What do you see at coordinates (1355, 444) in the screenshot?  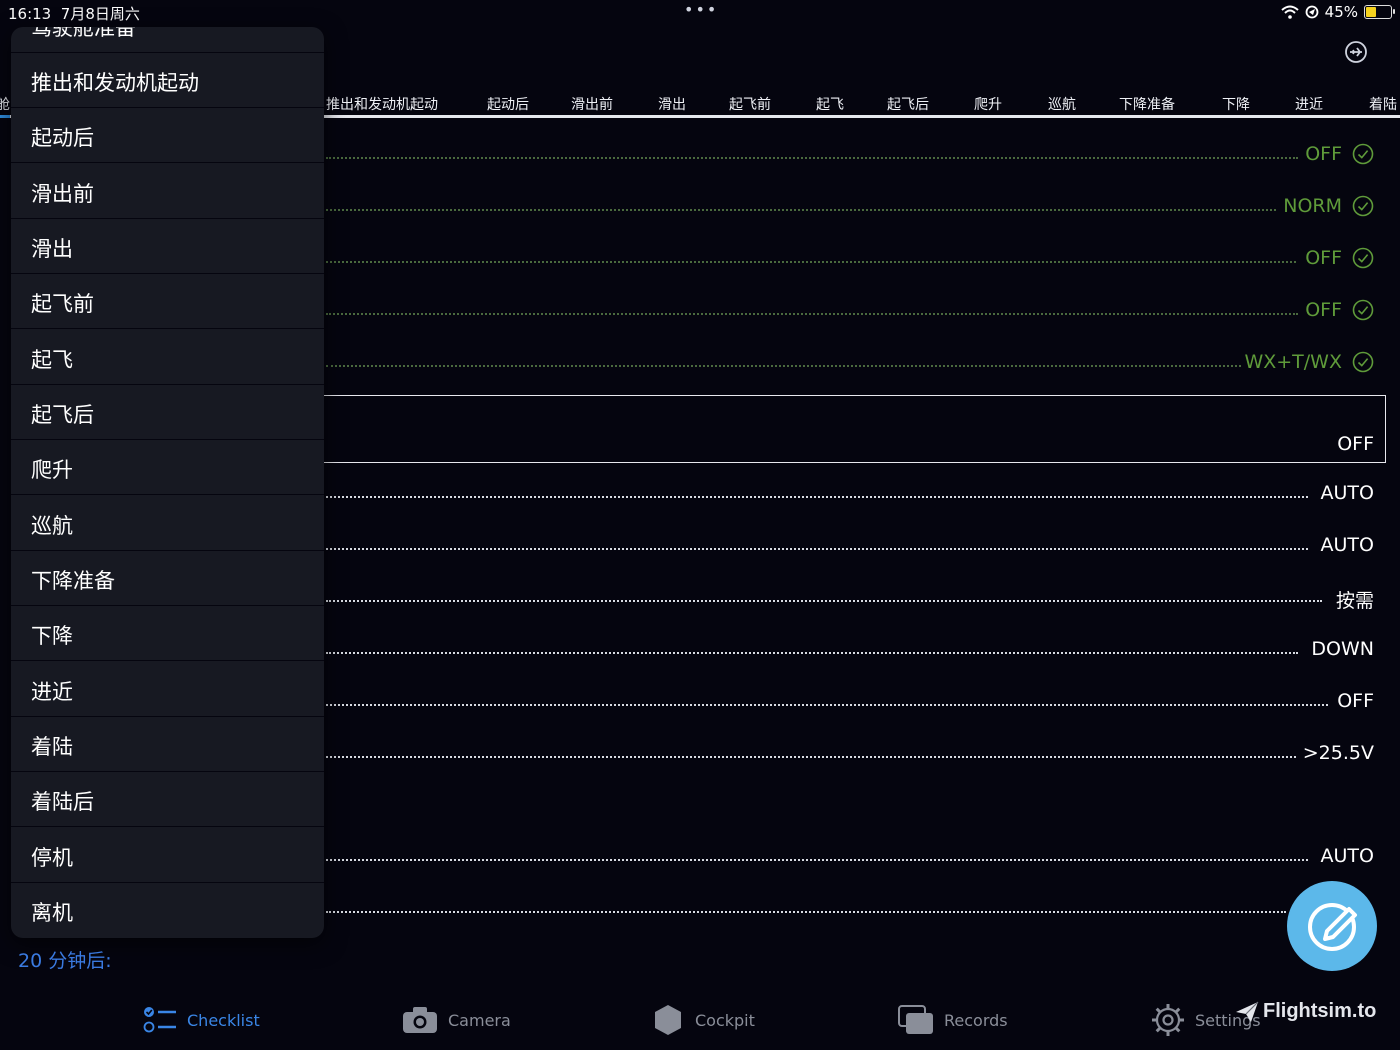 I see `current-item-value: OFF` at bounding box center [1355, 444].